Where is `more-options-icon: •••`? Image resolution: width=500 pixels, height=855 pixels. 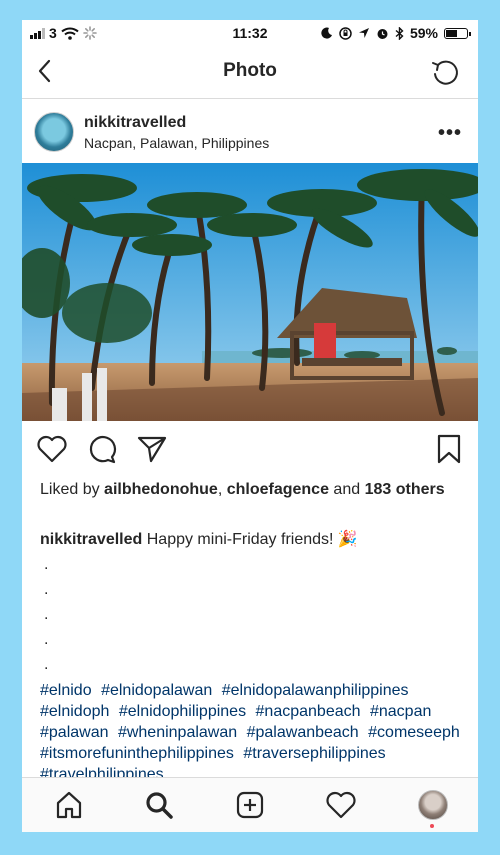 more-options-icon: ••• is located at coordinates (450, 133).